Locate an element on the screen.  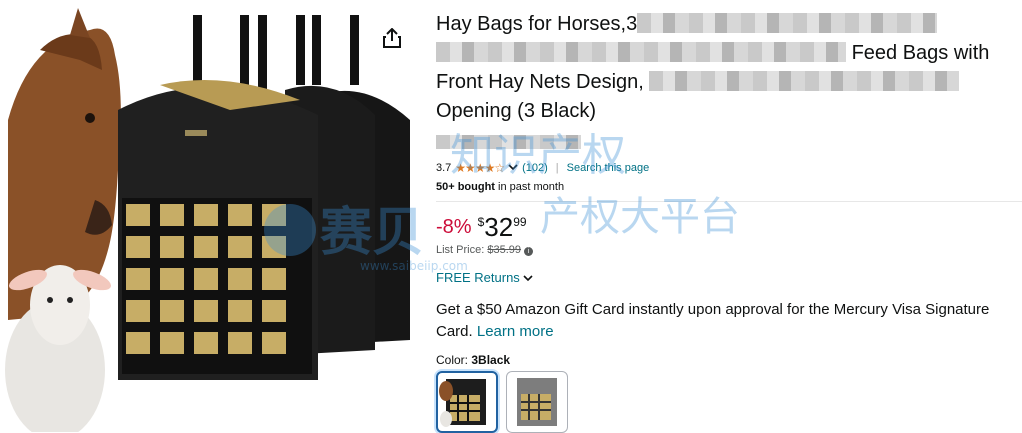
ratings-count-link: (102) is located at coordinates (535, 168).